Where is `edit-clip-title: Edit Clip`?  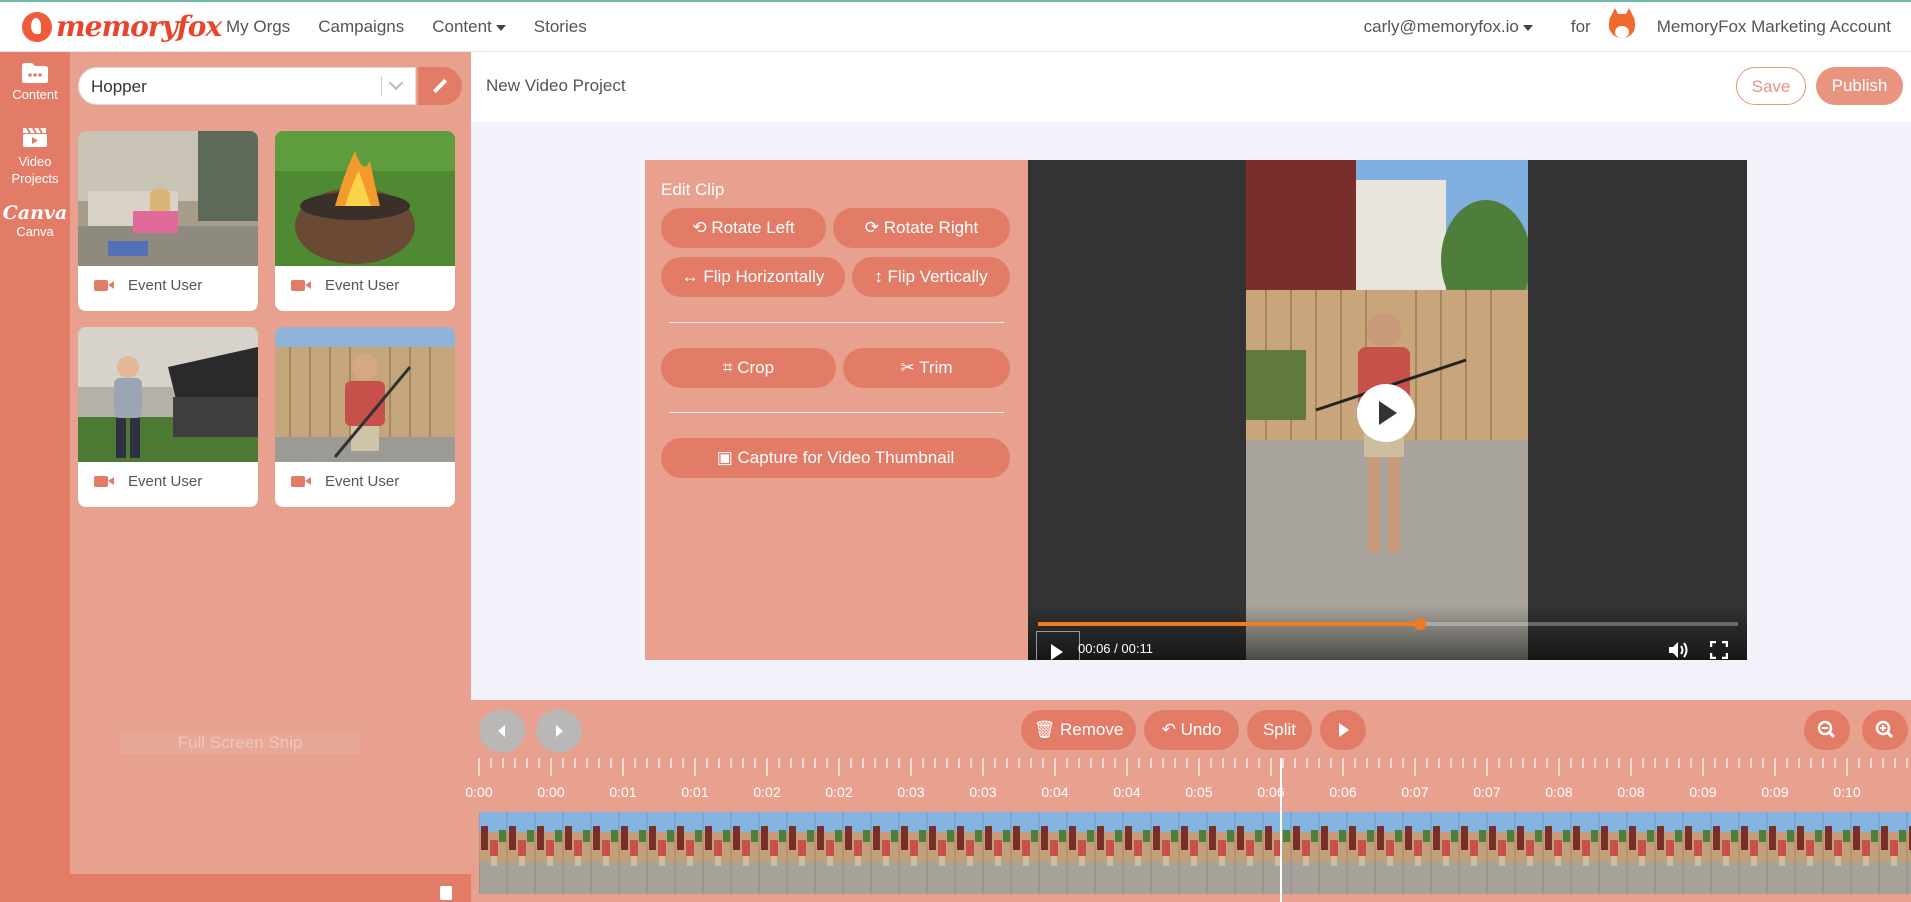
edit-clip-title: Edit Clip is located at coordinates (693, 189).